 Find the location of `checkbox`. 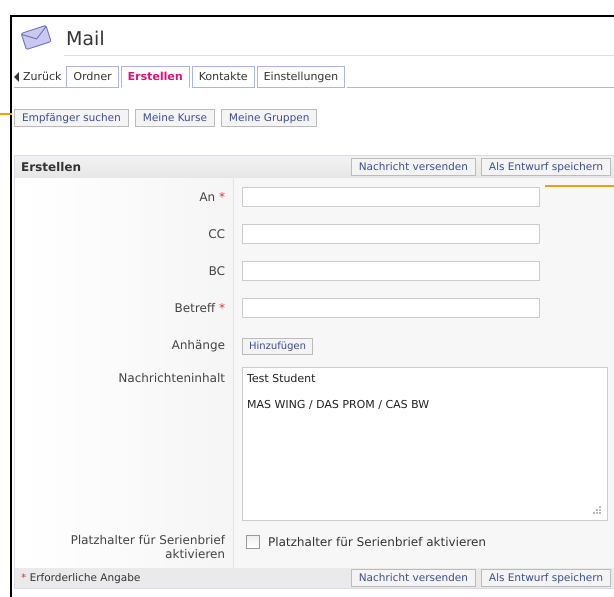

checkbox is located at coordinates (253, 542).